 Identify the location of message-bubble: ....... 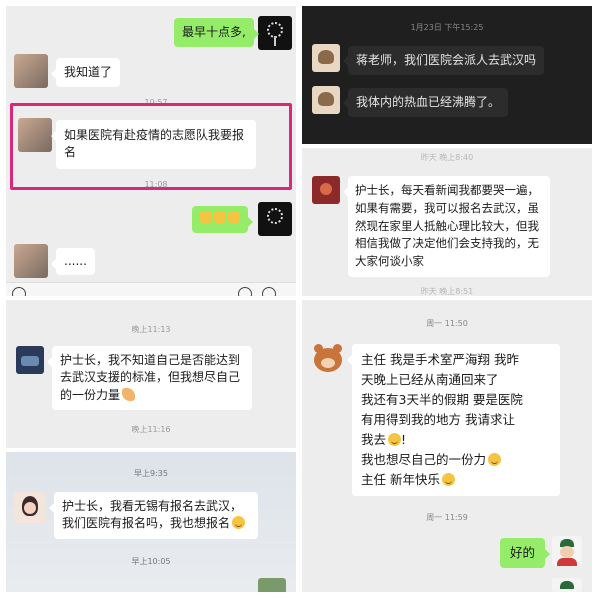
(73, 262).